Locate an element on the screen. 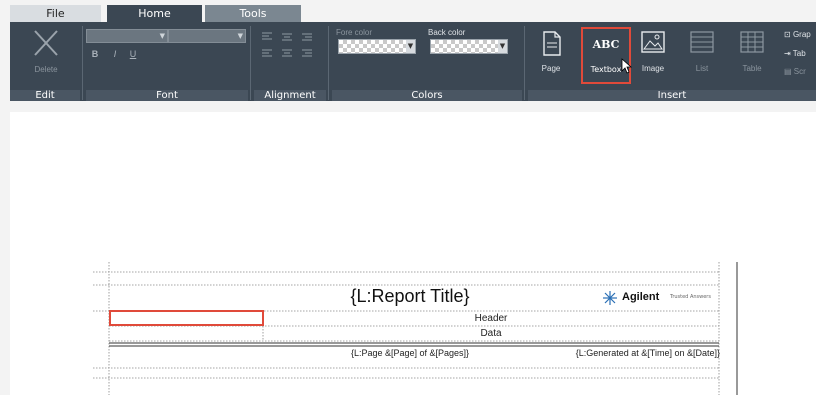 The height and width of the screenshot is (395, 816). image-icon is located at coordinates (653, 42).